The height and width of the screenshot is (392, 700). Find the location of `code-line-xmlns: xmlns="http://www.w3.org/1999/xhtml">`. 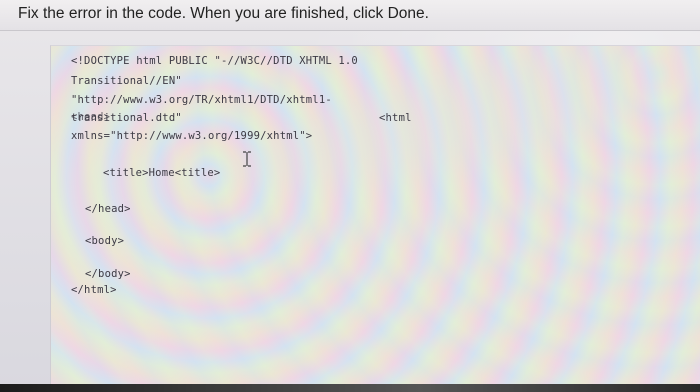

code-line-xmlns: xmlns="http://www.w3.org/1999/xhtml"> is located at coordinates (191, 136).